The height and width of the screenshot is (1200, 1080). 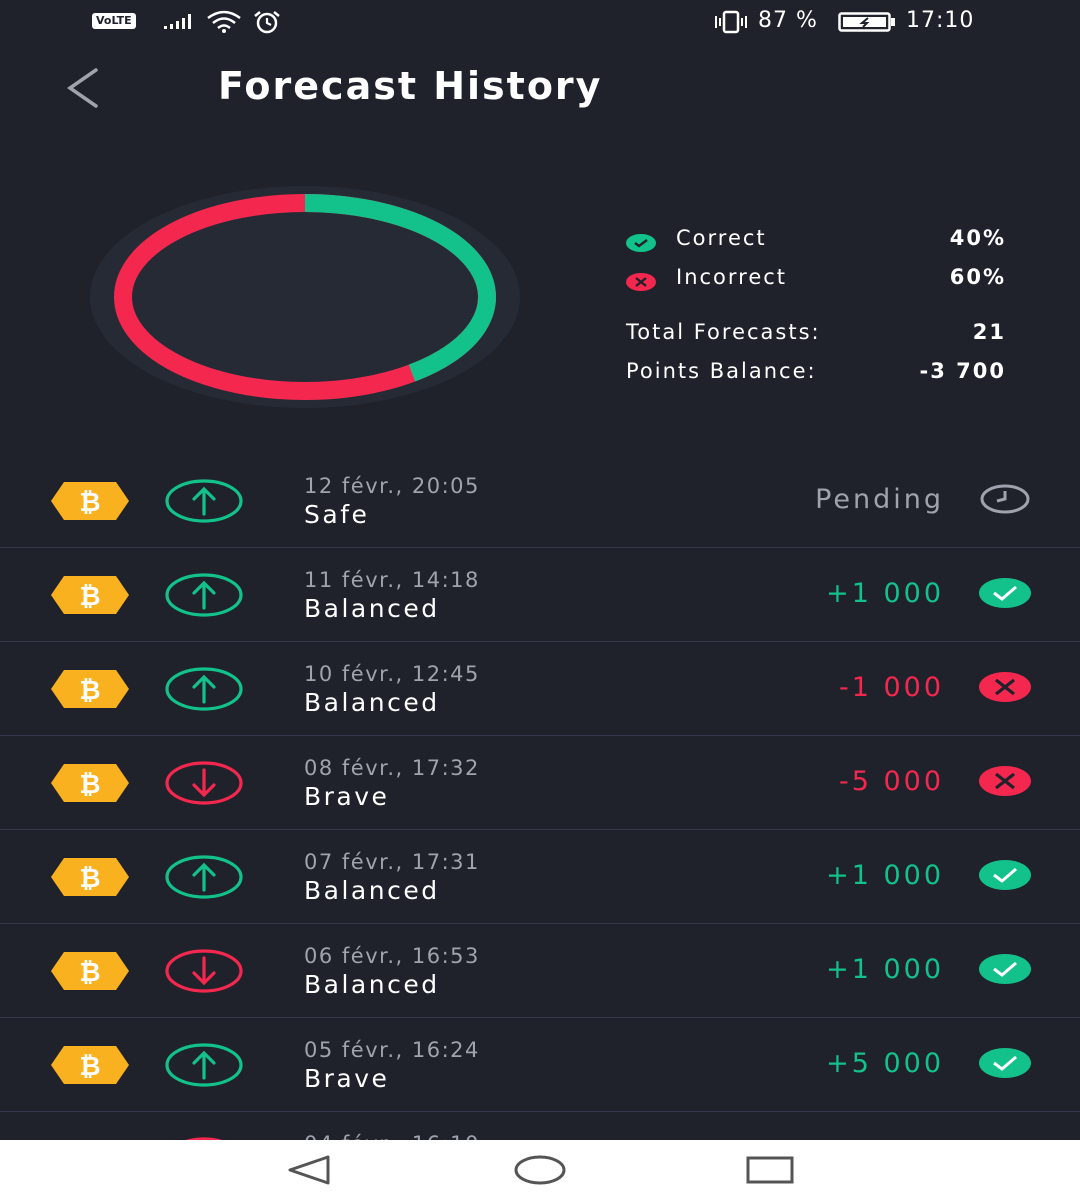 What do you see at coordinates (962, 371) in the screenshot?
I see `balance-value: -3 700` at bounding box center [962, 371].